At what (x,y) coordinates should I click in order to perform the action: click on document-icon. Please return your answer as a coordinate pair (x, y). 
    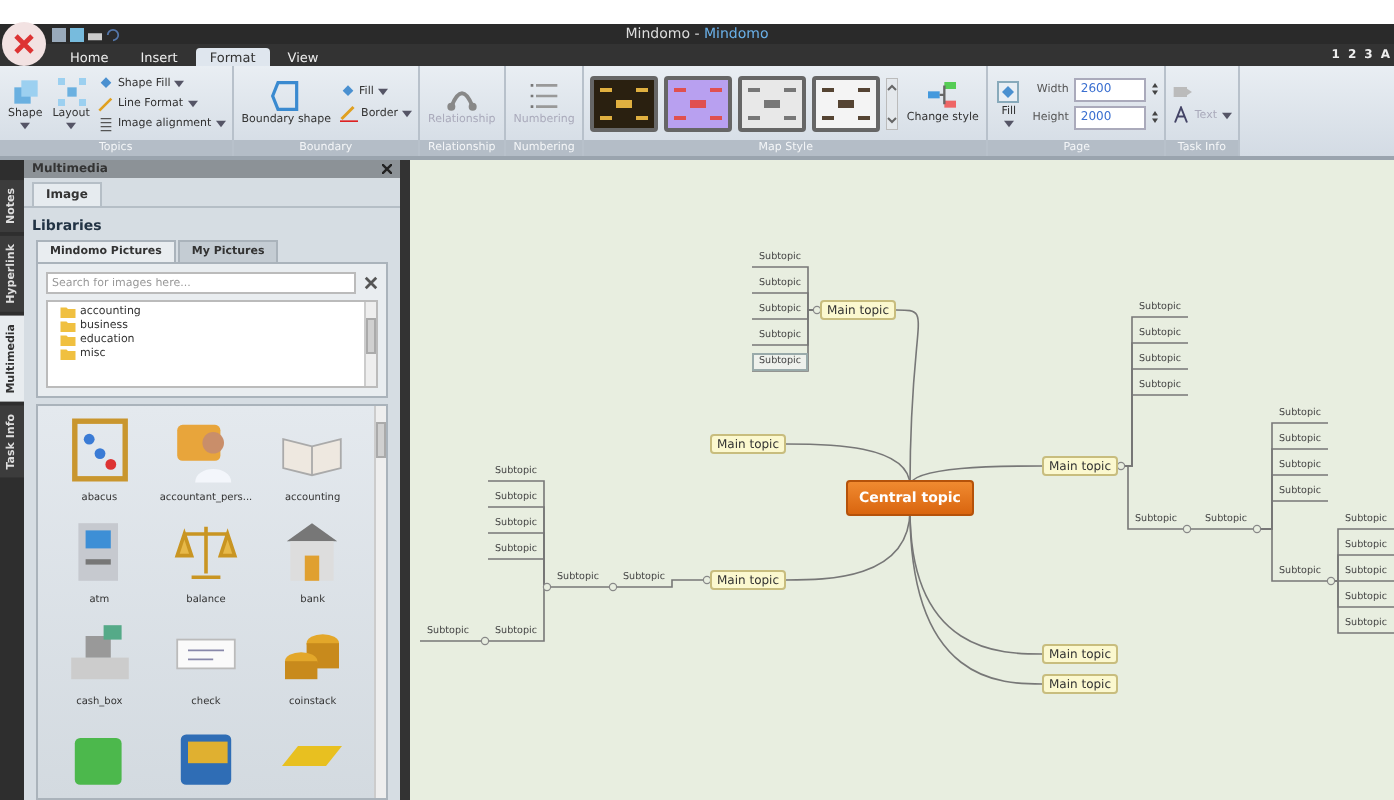
    Looking at the image, I should click on (77, 34).